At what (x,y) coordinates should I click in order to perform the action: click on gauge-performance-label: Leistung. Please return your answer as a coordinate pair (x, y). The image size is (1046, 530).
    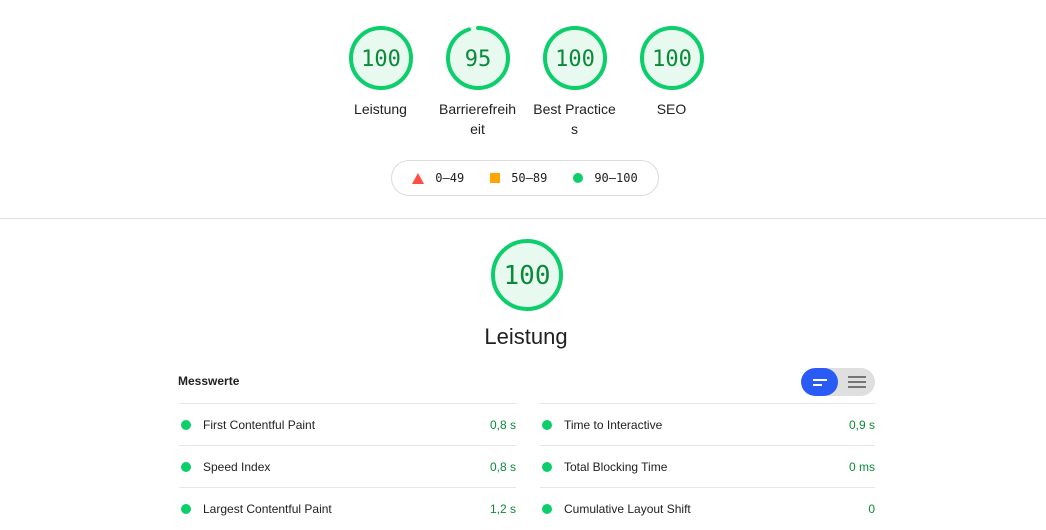
    Looking at the image, I should click on (380, 109).